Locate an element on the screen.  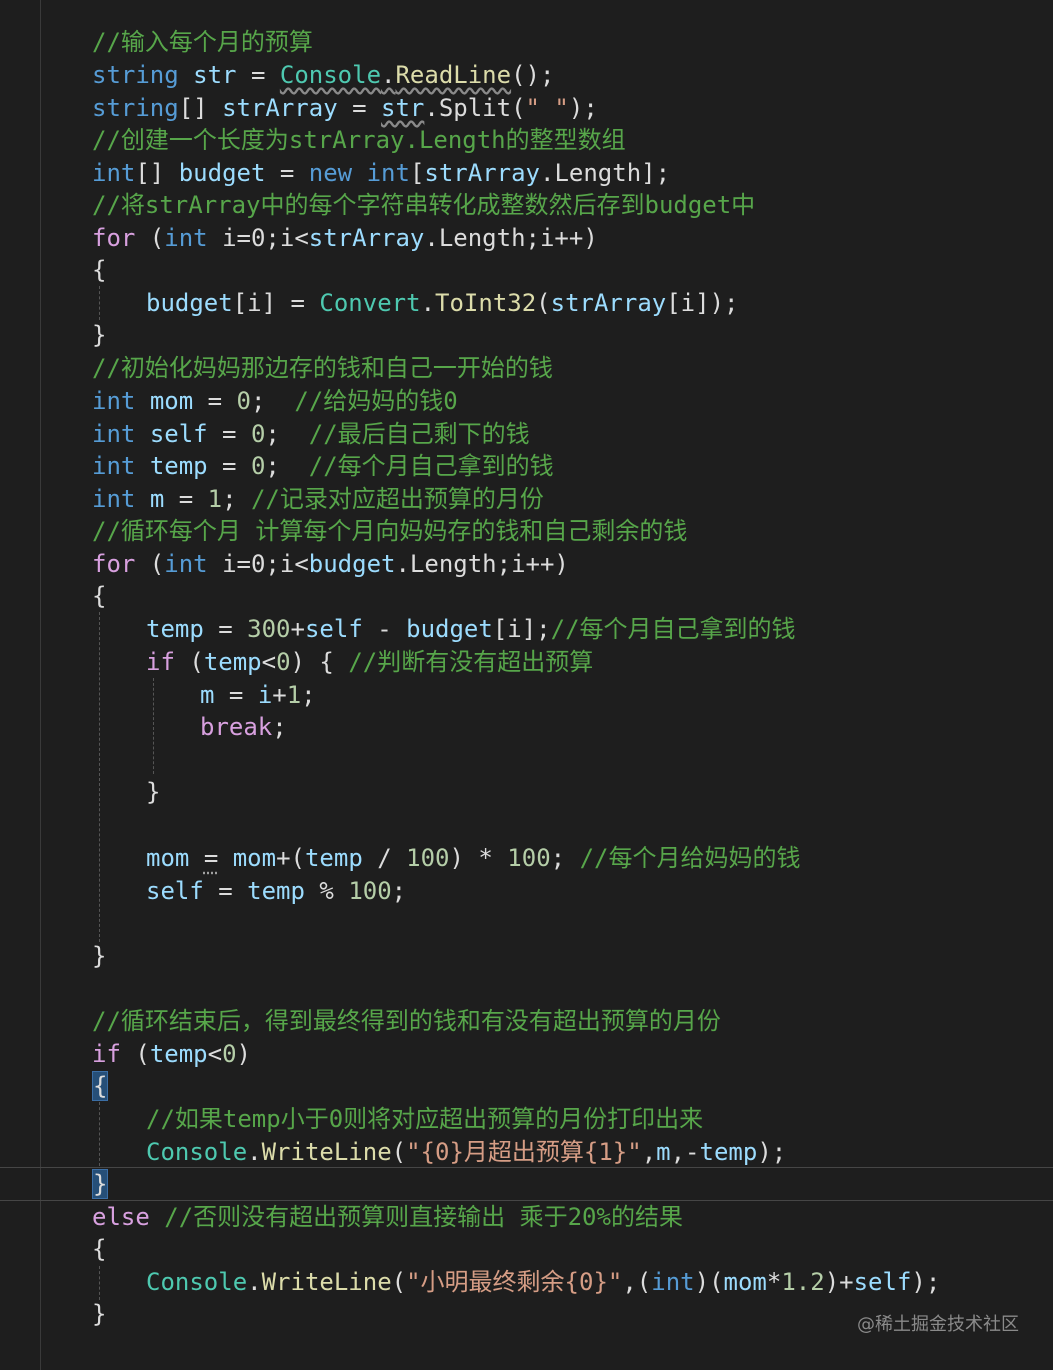
code-line: //初始化妈妈那边存的钱和自己一开始的钱 is located at coordinates (322, 368).